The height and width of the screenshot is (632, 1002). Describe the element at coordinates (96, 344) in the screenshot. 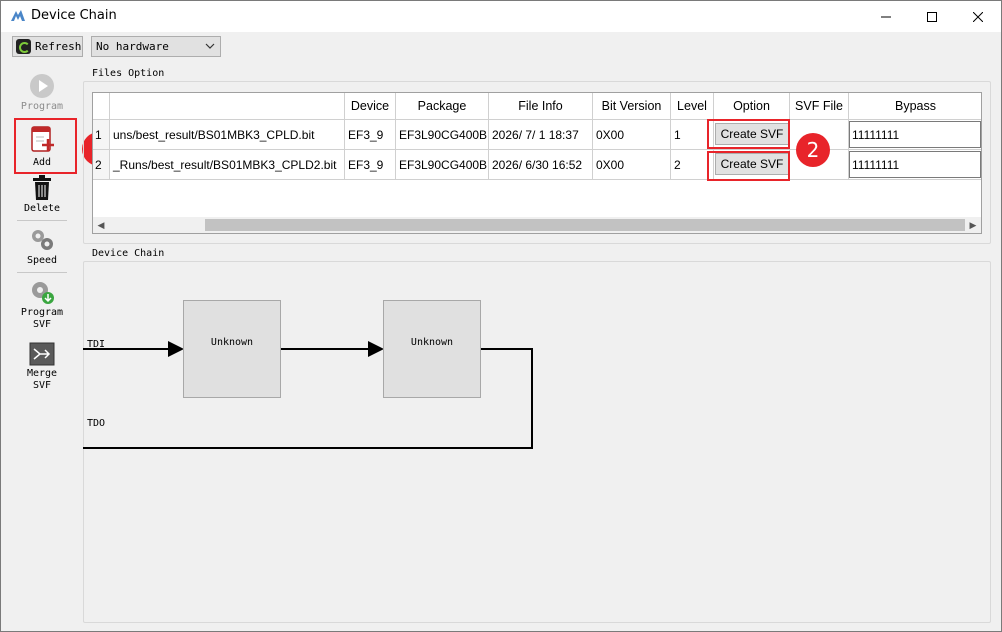

I see `tdi-label: TDI` at that location.